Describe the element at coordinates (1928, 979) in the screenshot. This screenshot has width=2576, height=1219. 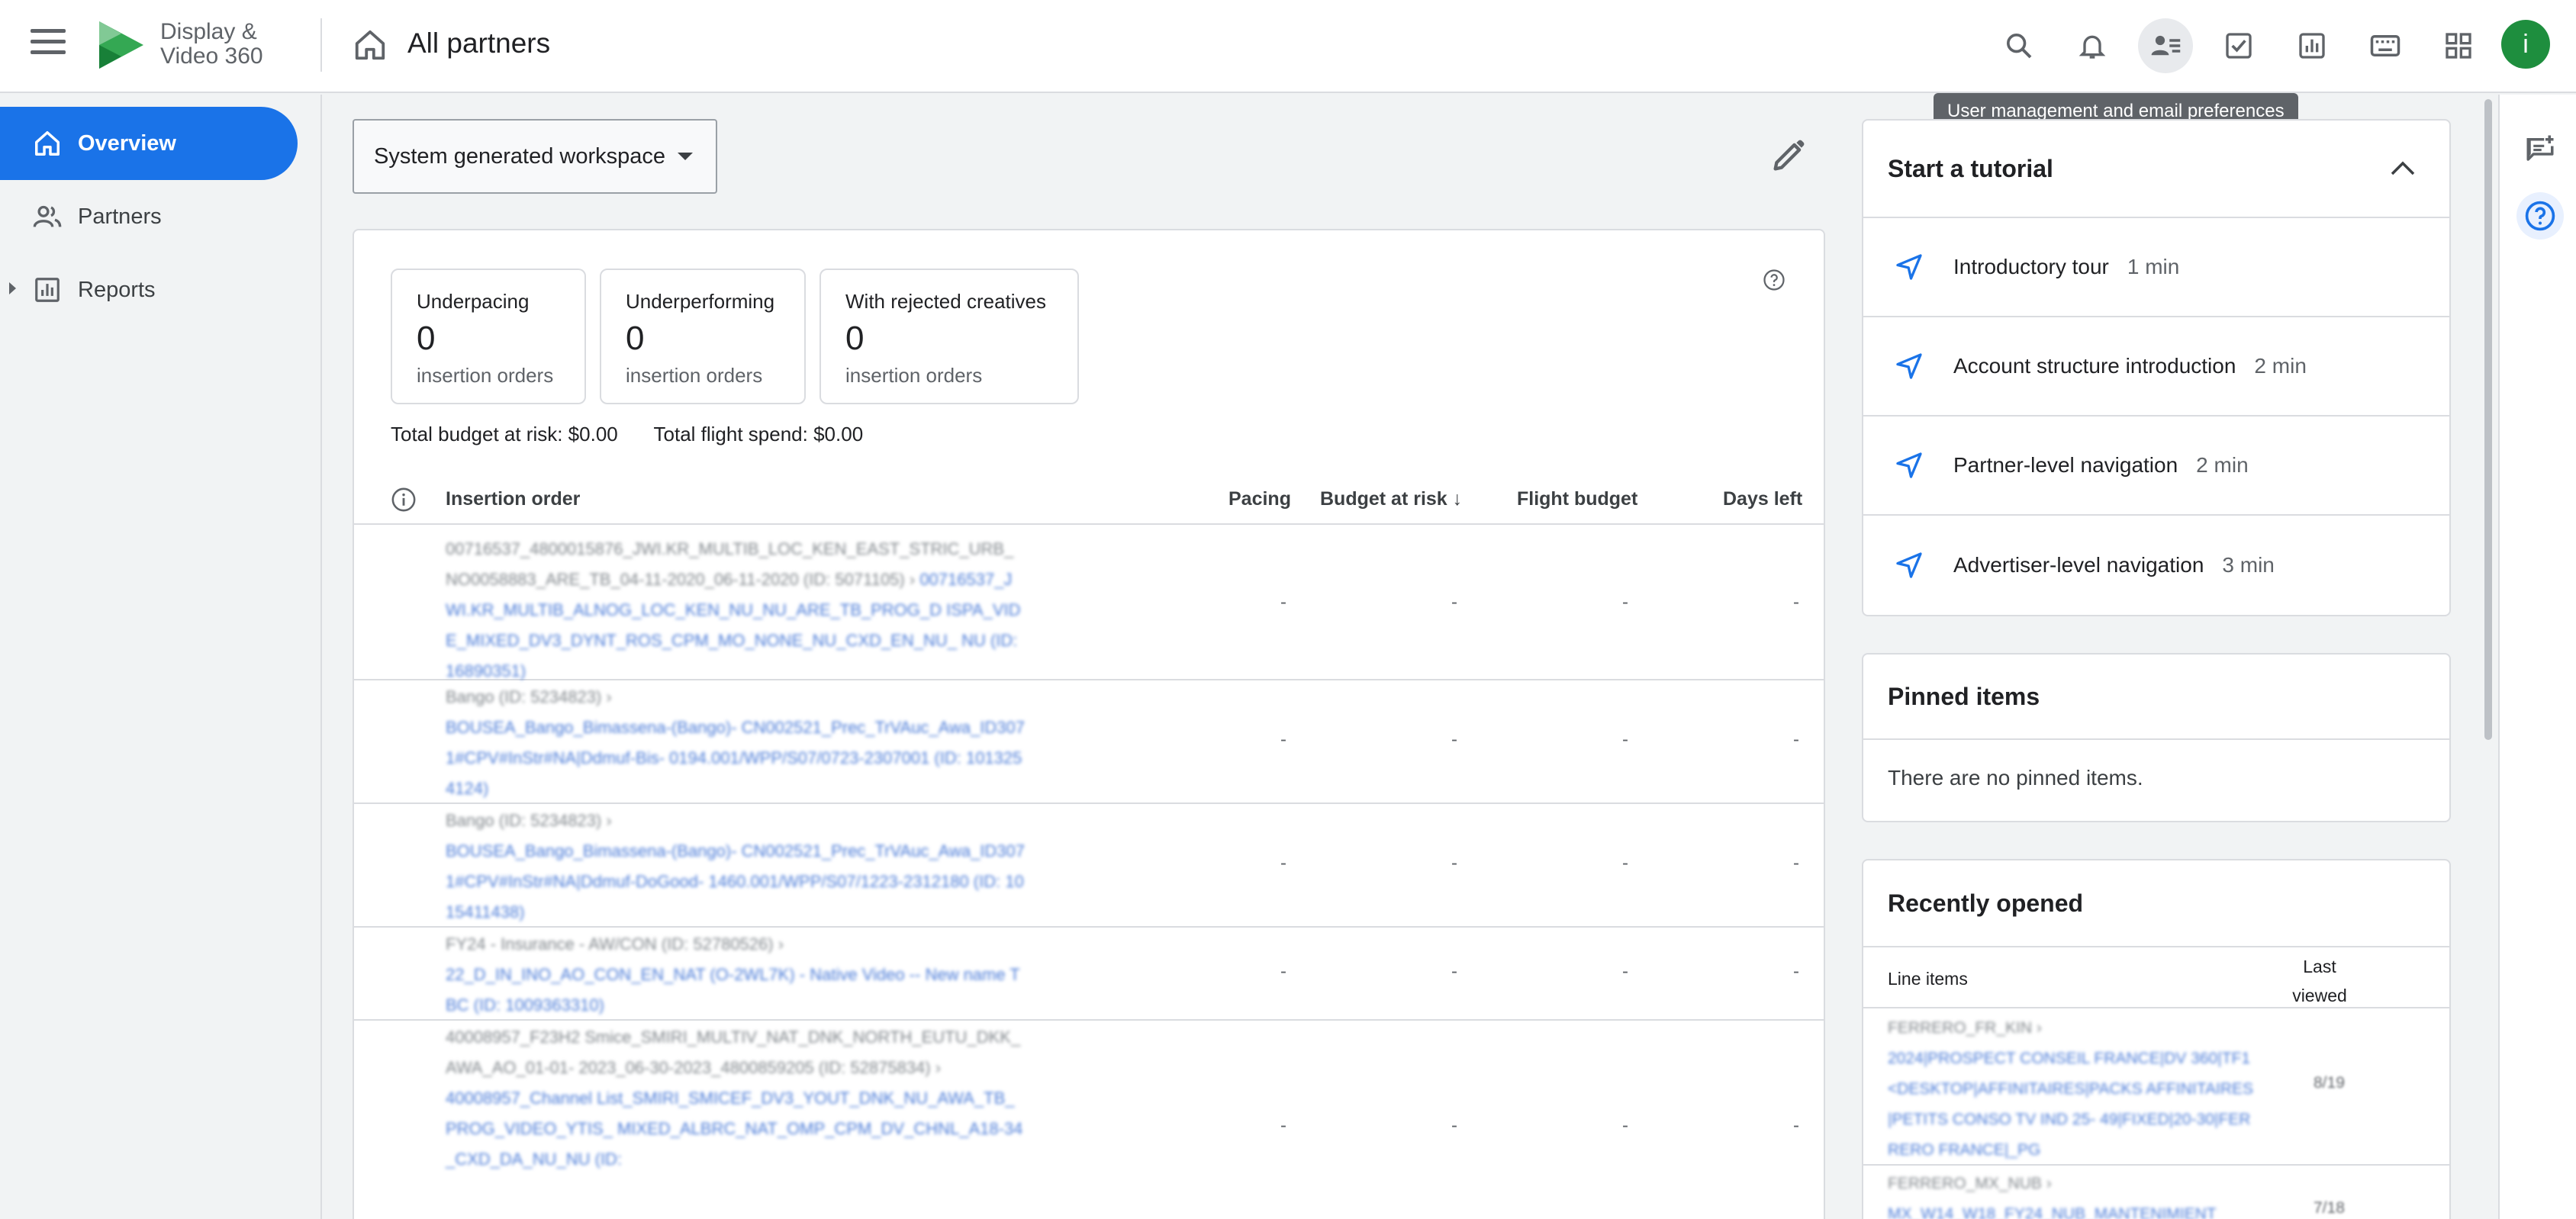
I see `col-line-items: Line items` at that location.